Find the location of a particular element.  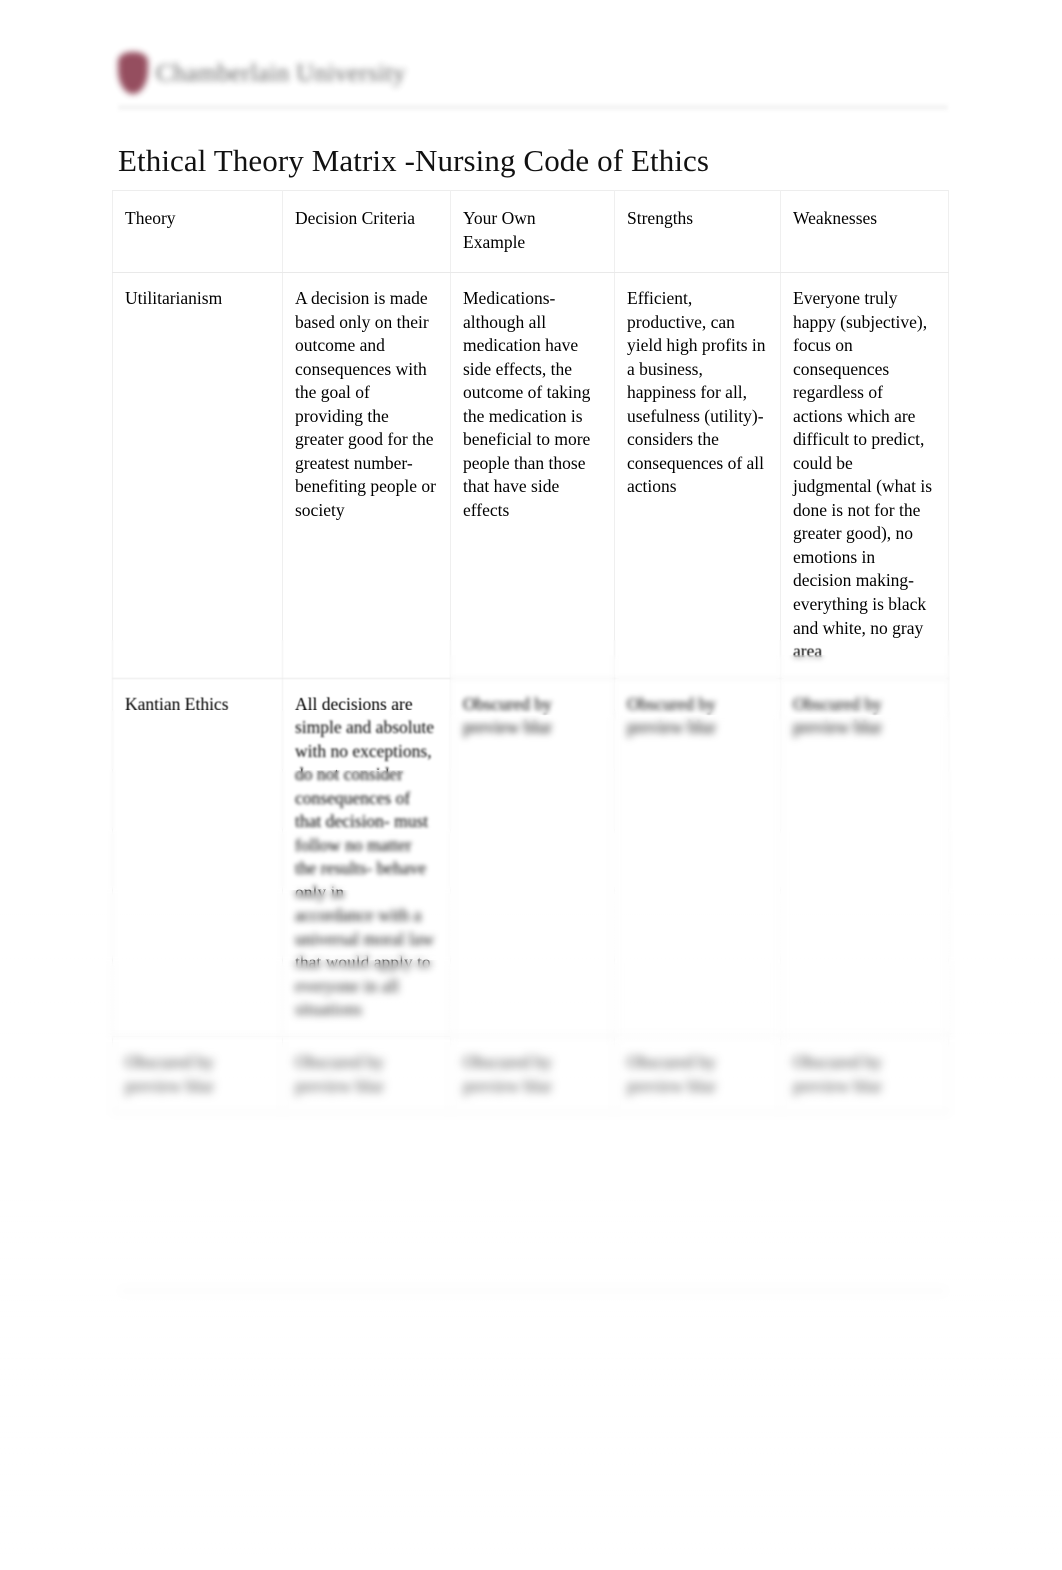

column-header-your-own-example: Your Own Example is located at coordinates (532, 231).